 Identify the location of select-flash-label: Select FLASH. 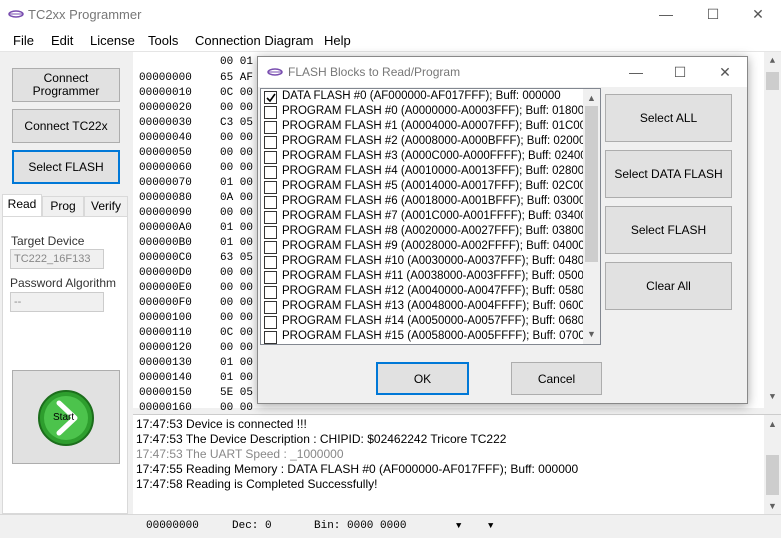
(66, 166).